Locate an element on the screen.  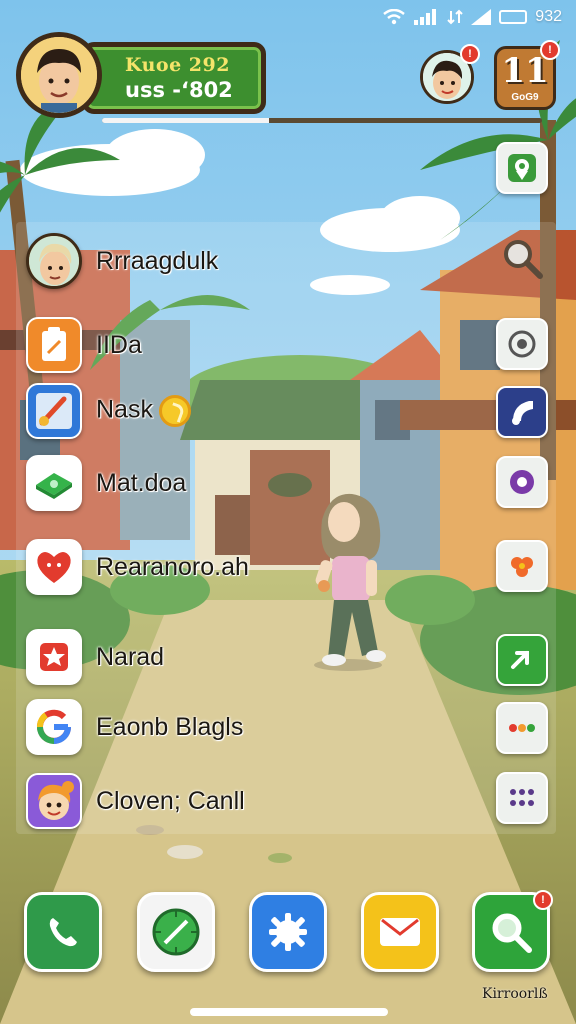
list-item: Rearanoro.ah is located at coordinates (137, 567).